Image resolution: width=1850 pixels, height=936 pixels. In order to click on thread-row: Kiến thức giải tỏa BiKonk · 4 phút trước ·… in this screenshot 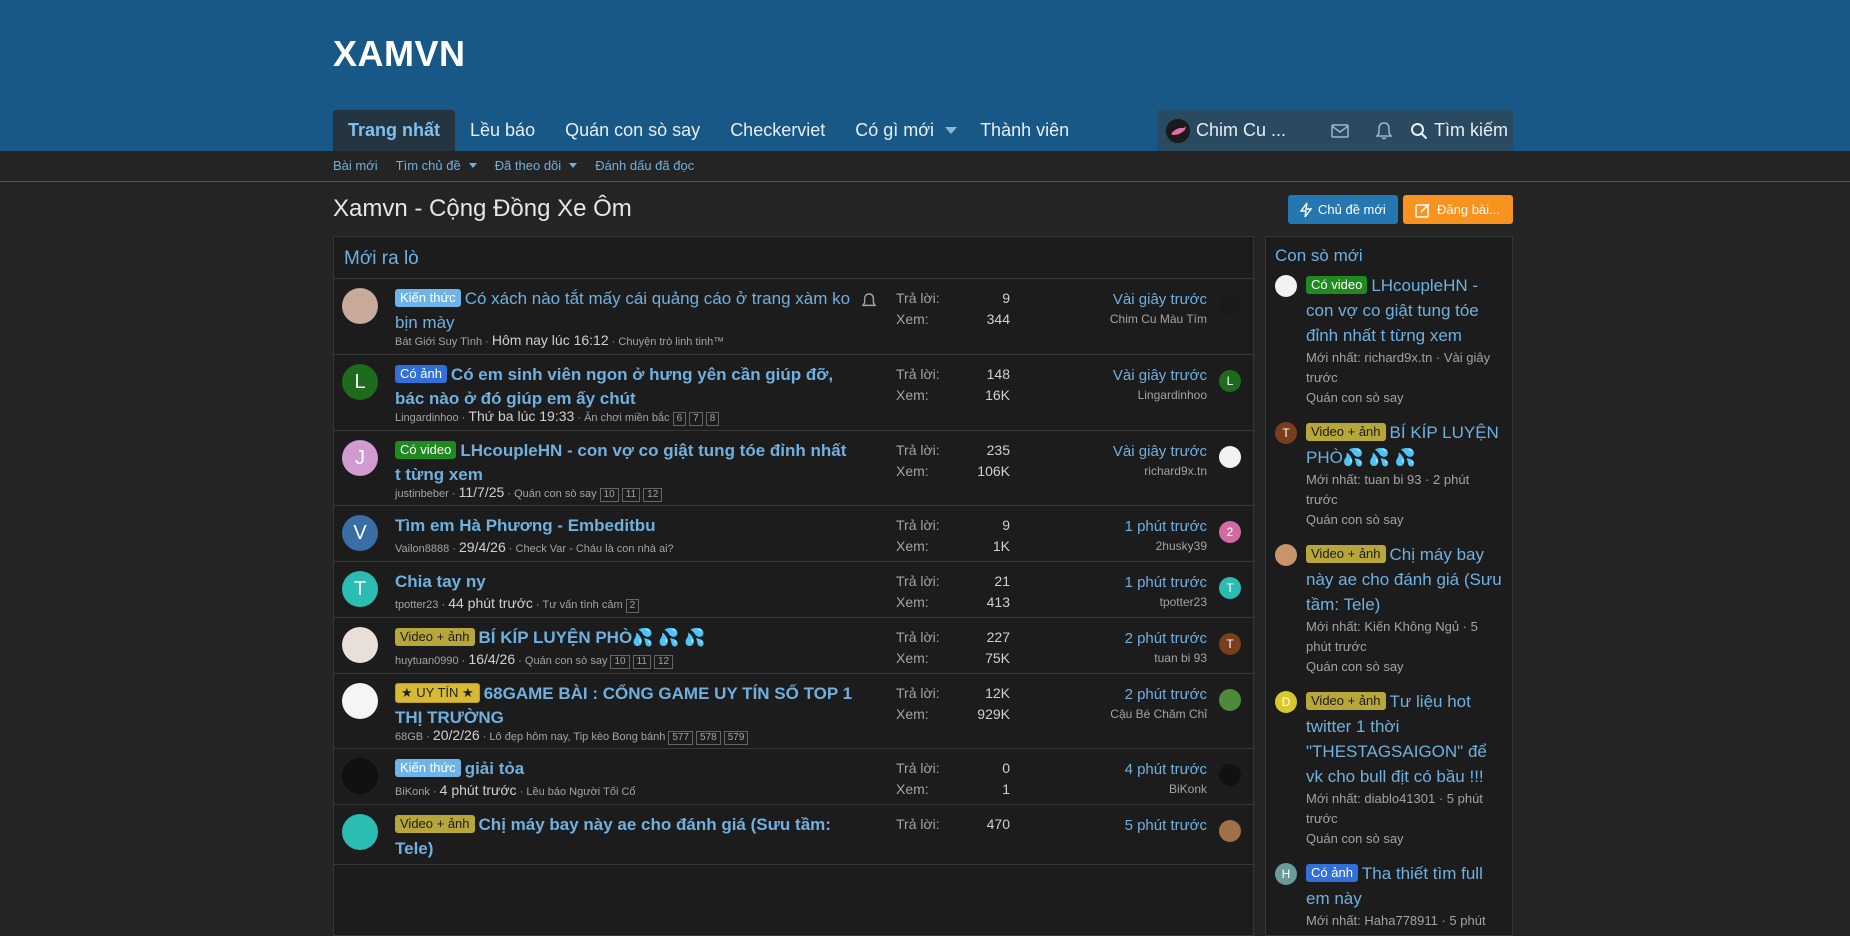, I will do `click(793, 777)`.